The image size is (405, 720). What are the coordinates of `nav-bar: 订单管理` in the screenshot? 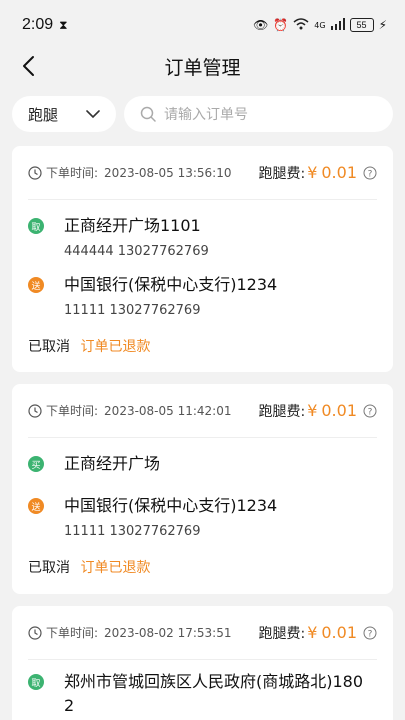 It's located at (202, 66).